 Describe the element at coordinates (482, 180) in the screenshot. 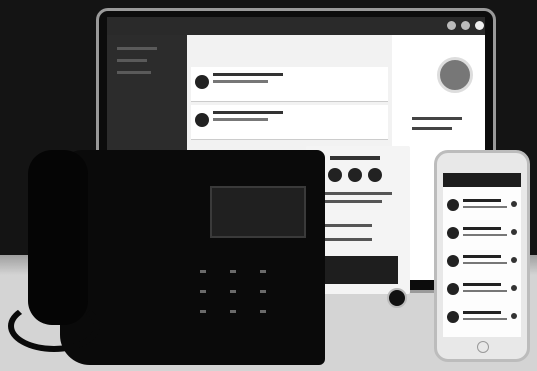

I see `mobile-header` at that location.